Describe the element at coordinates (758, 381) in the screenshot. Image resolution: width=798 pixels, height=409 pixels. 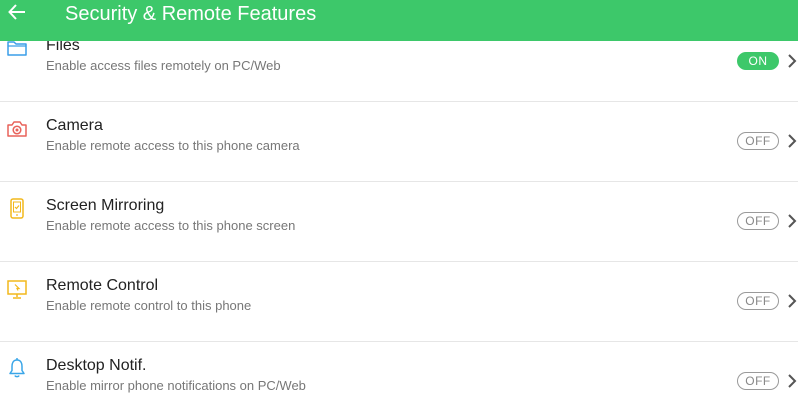
I see `desktop-notif-toggle: OFF` at that location.